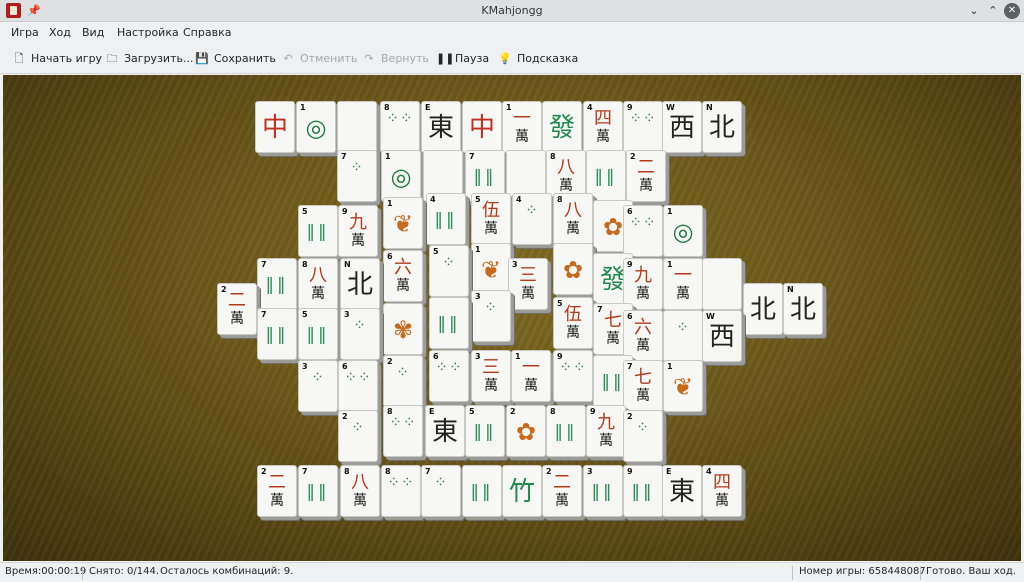 Image resolution: width=1024 pixels, height=582 pixels. Describe the element at coordinates (207, 32) in the screenshot. I see `menu-help: Справка` at that location.